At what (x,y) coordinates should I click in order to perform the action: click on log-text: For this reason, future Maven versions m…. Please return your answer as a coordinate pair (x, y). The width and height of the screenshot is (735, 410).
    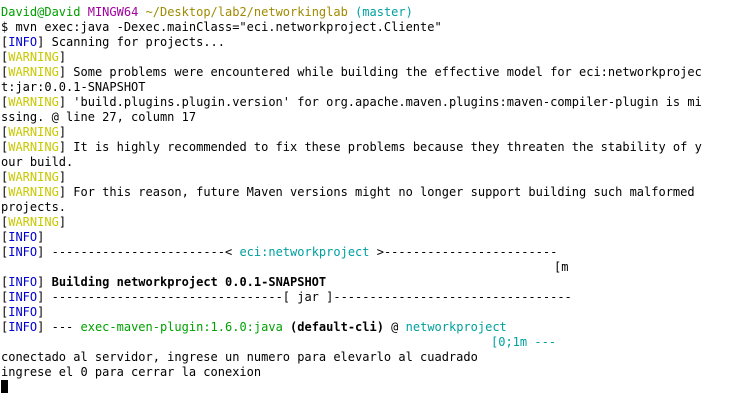
    Looking at the image, I should click on (380, 192).